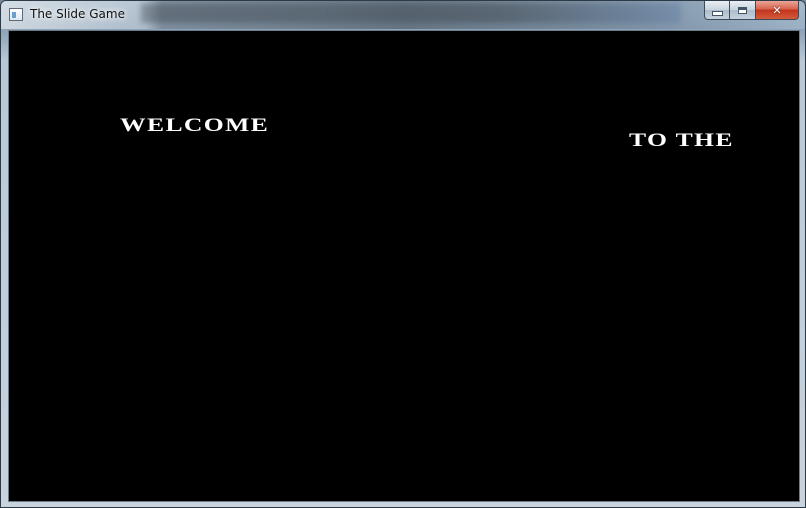  I want to click on maximize-button, so click(743, 10).